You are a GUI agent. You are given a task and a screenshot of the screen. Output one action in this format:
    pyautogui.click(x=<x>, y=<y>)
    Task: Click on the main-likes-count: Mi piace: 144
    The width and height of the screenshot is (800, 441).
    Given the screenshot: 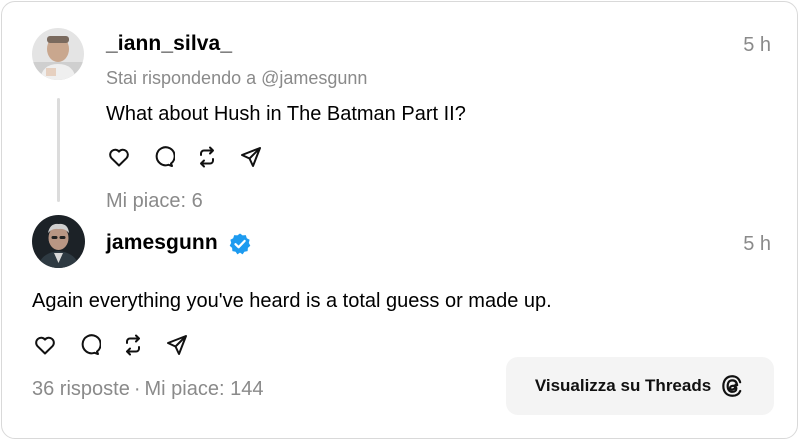 What is the action you would take?
    pyautogui.click(x=204, y=389)
    